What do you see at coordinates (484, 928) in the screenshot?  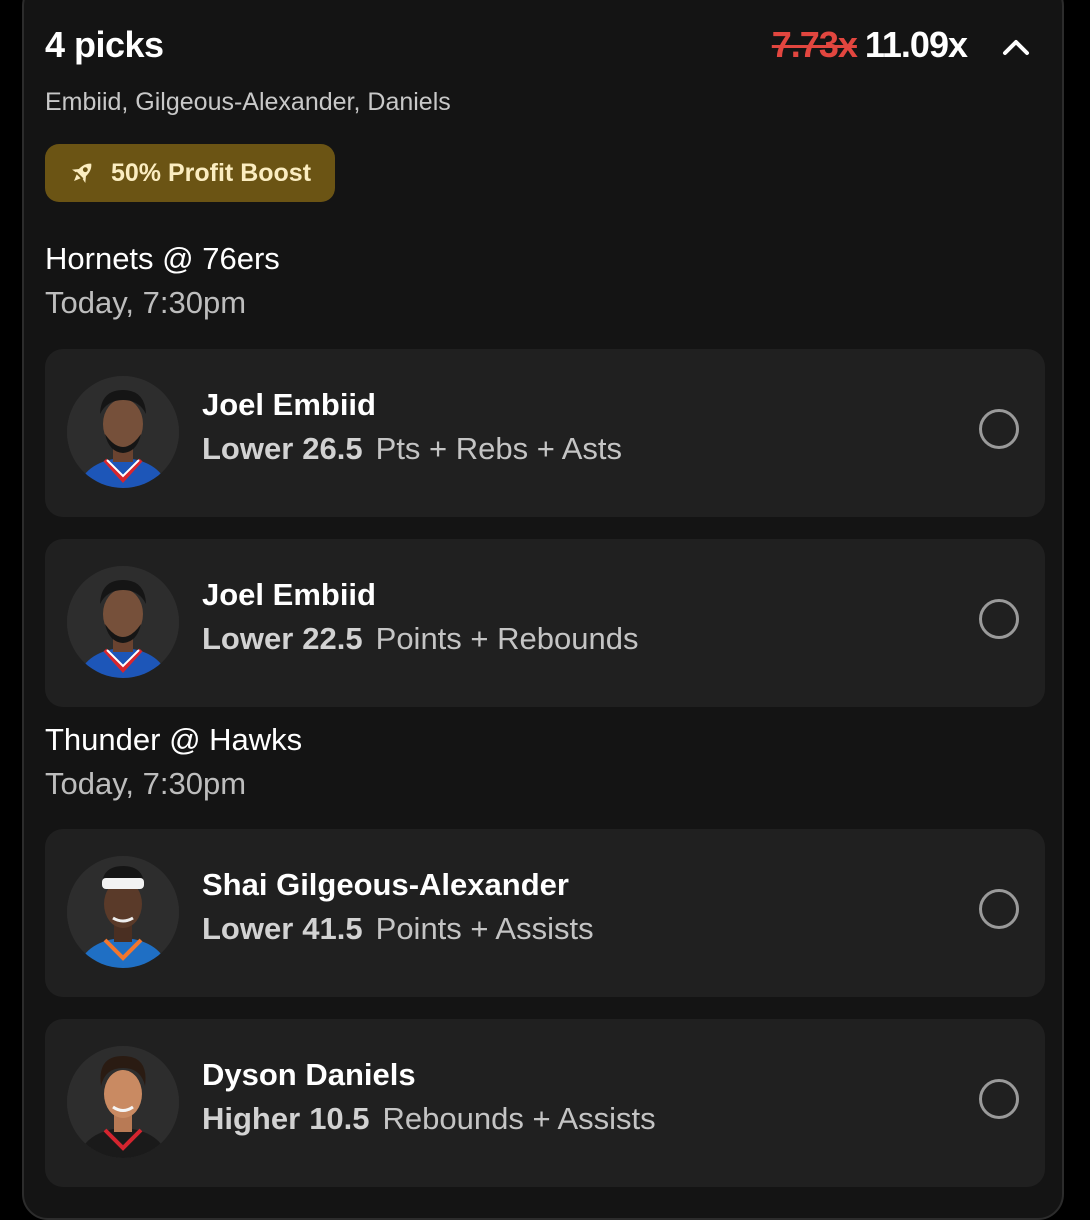 I see `pick-stat-type: Points + Assists` at bounding box center [484, 928].